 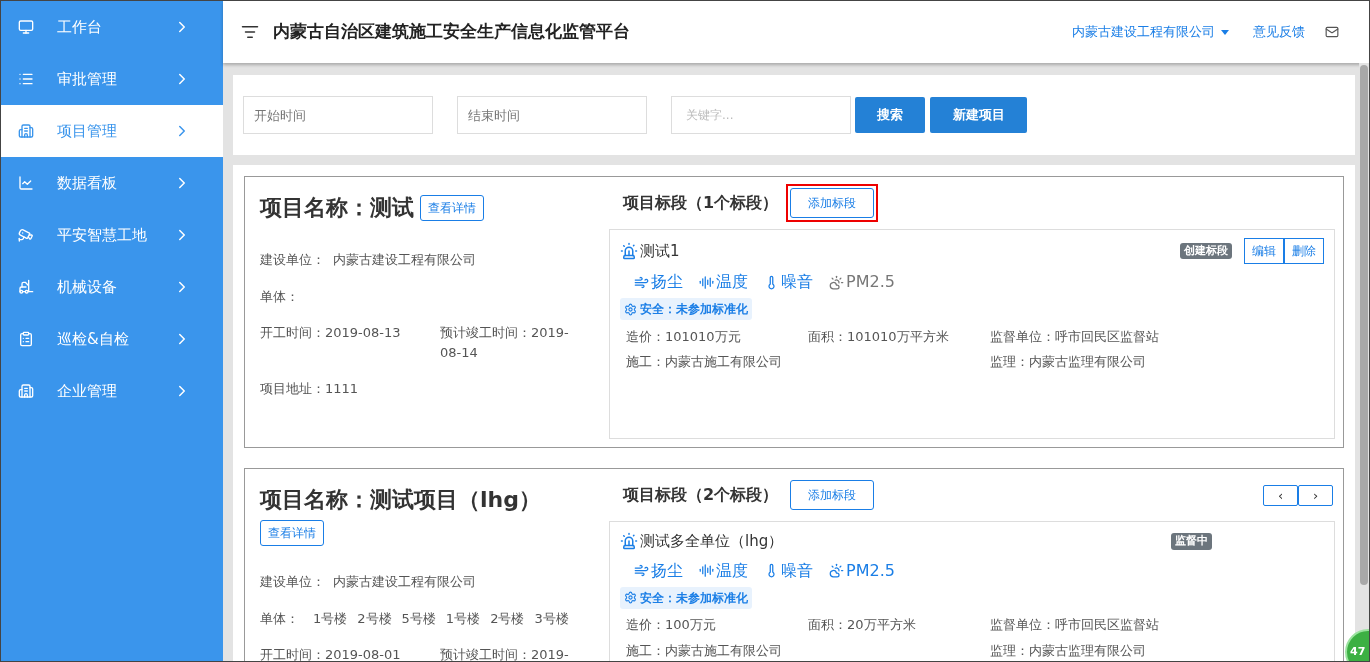 What do you see at coordinates (505, 343) in the screenshot?
I see `field-label: 预计竣工时间：2019-08-14` at bounding box center [505, 343].